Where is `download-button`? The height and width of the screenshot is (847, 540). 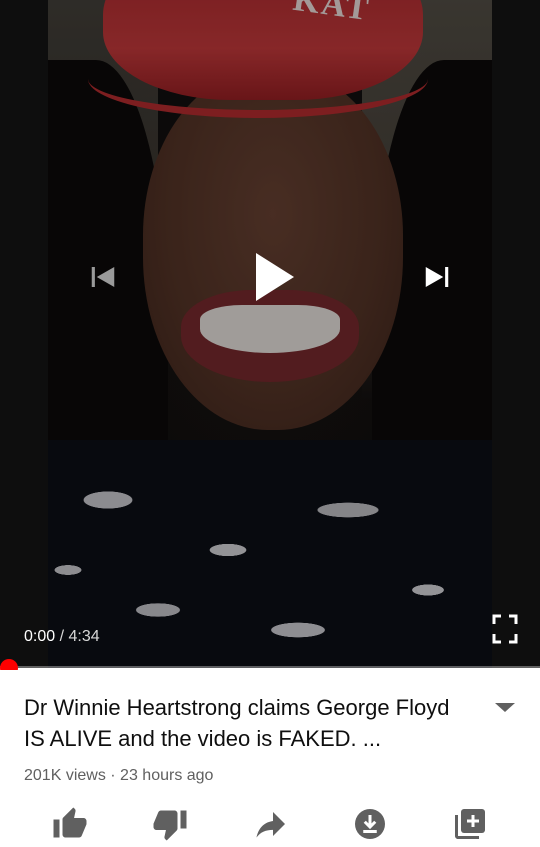 download-button is located at coordinates (370, 824).